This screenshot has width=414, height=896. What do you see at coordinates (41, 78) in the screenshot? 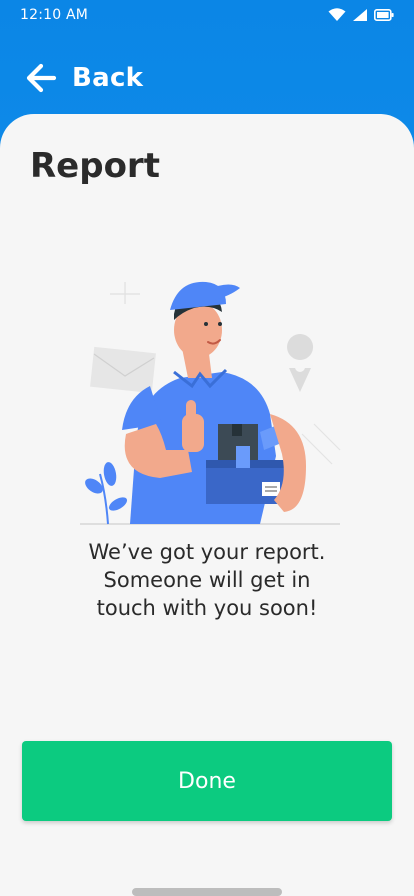
I see `arrow-left-icon` at bounding box center [41, 78].